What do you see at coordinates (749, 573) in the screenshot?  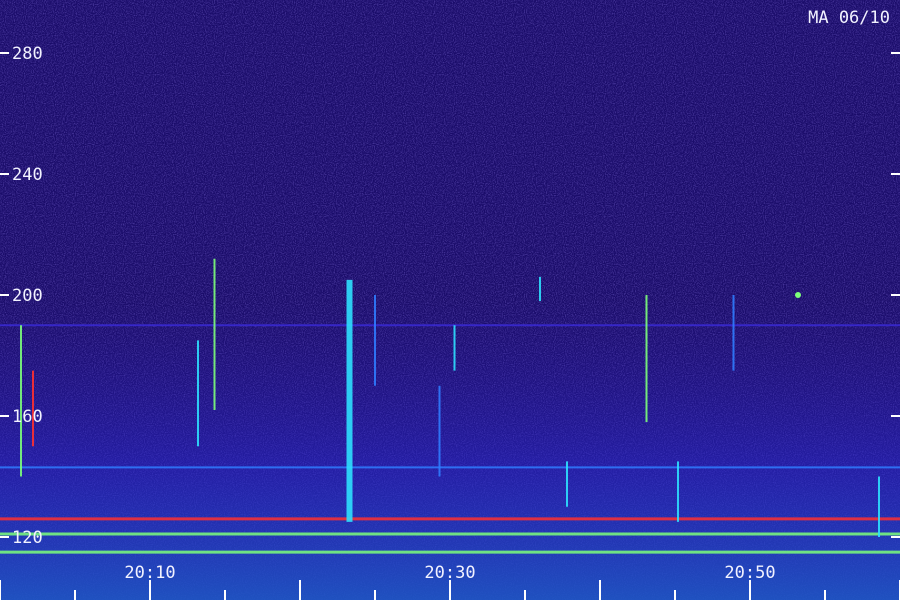 I see `x-tick-label-20:50: 20:50` at bounding box center [749, 573].